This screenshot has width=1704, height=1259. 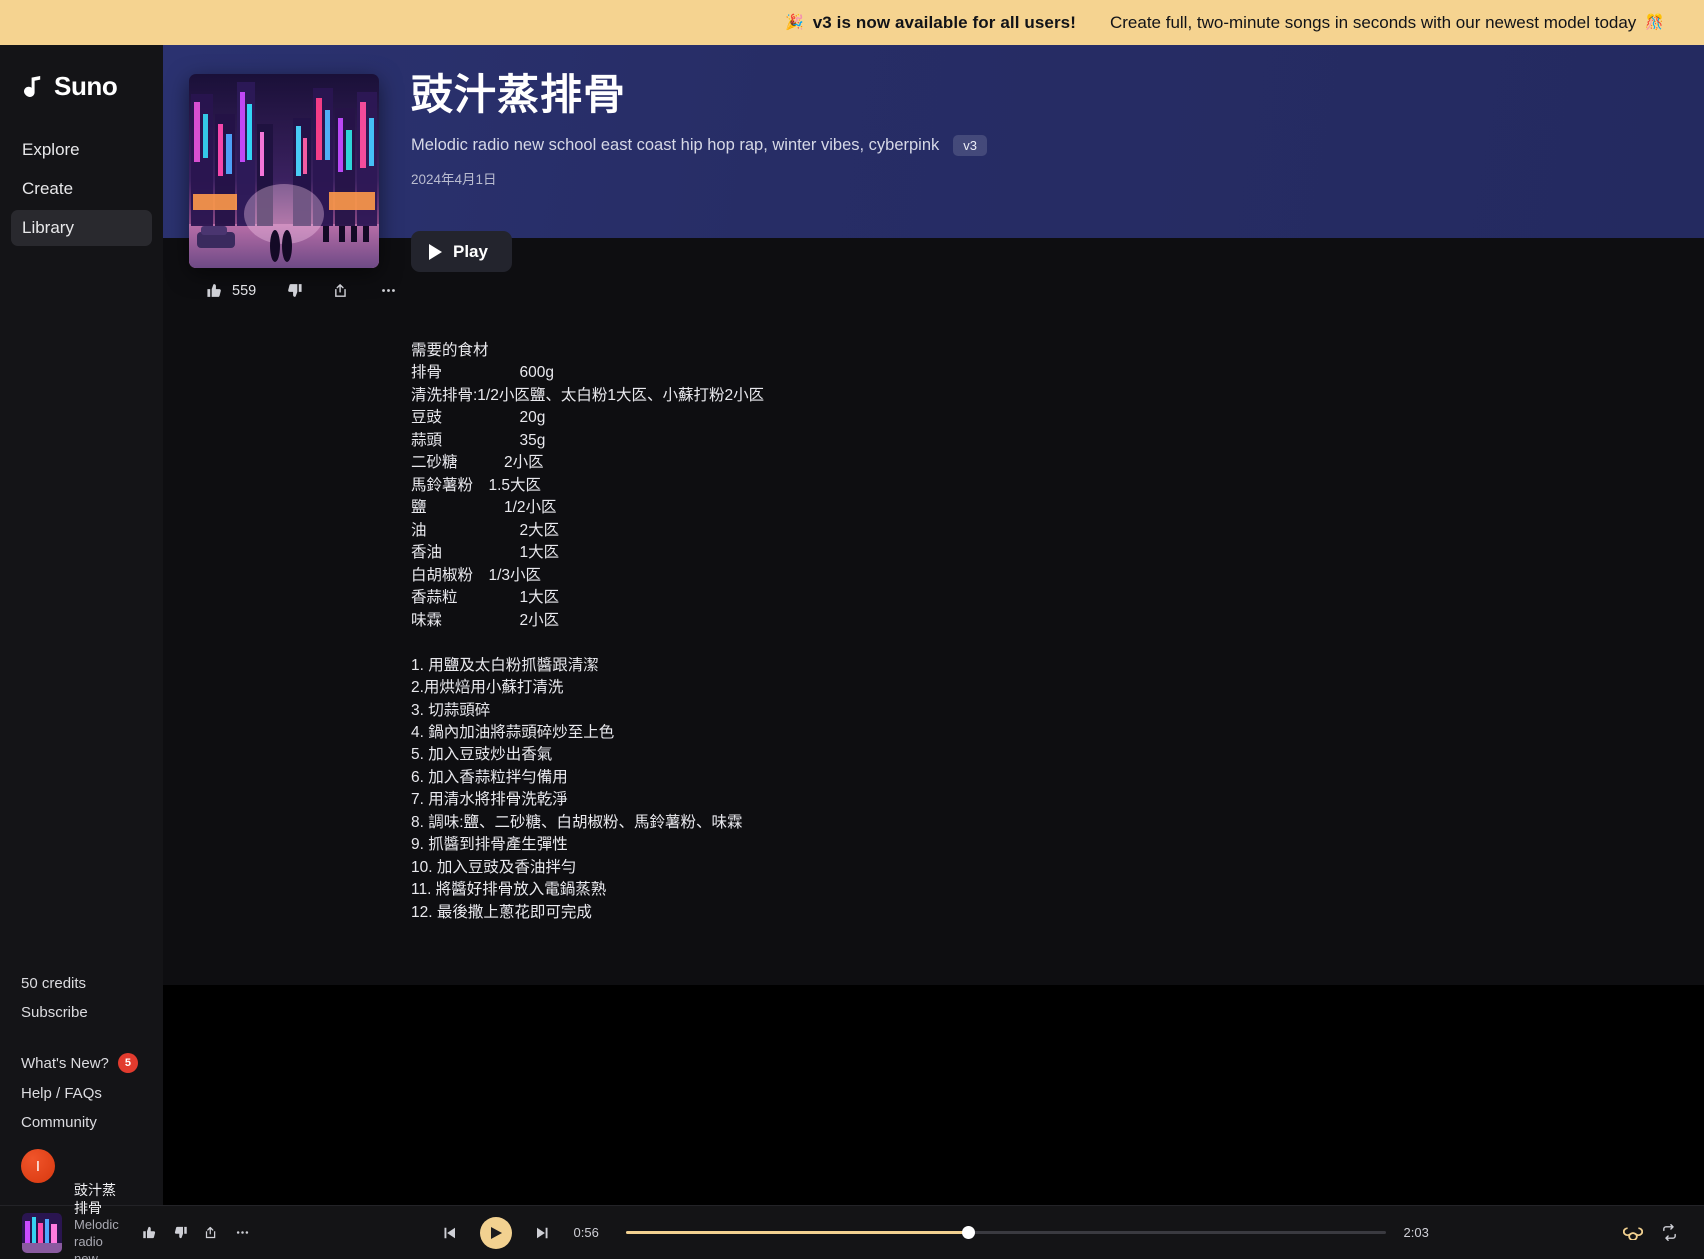 I want to click on ellipsis-icon, so click(x=389, y=290).